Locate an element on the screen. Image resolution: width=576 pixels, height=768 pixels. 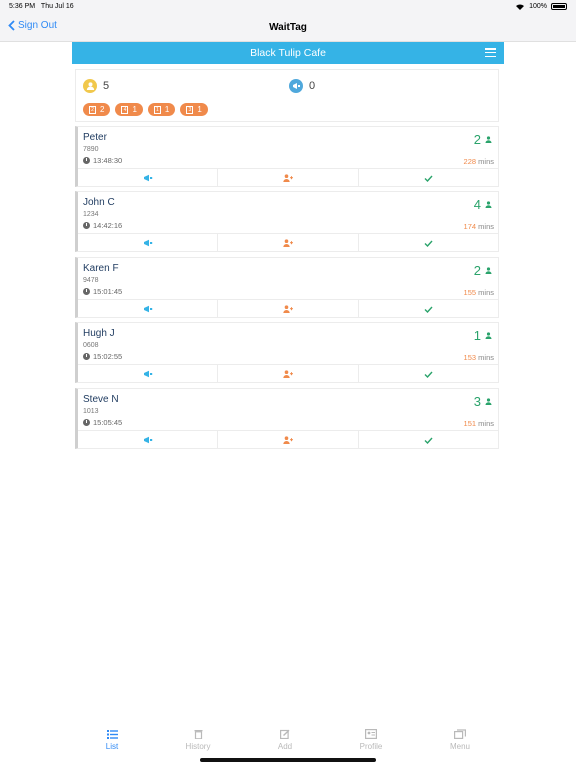
check-in-time: 14:42:16 is located at coordinates (102, 225).